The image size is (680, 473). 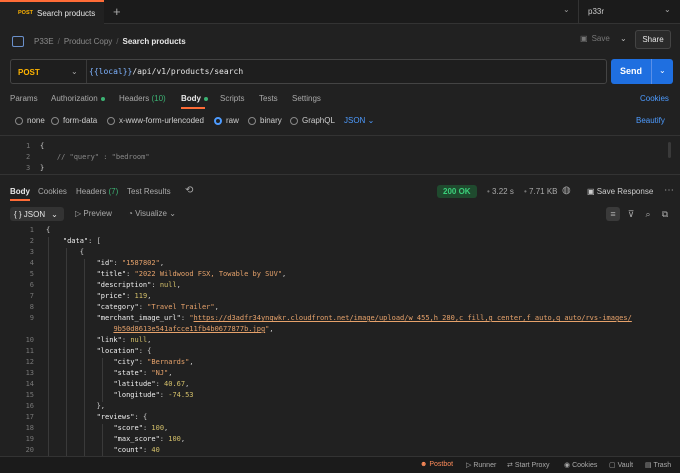 I want to click on tab-menu-chevron-icon: ⌄, so click(x=566, y=9).